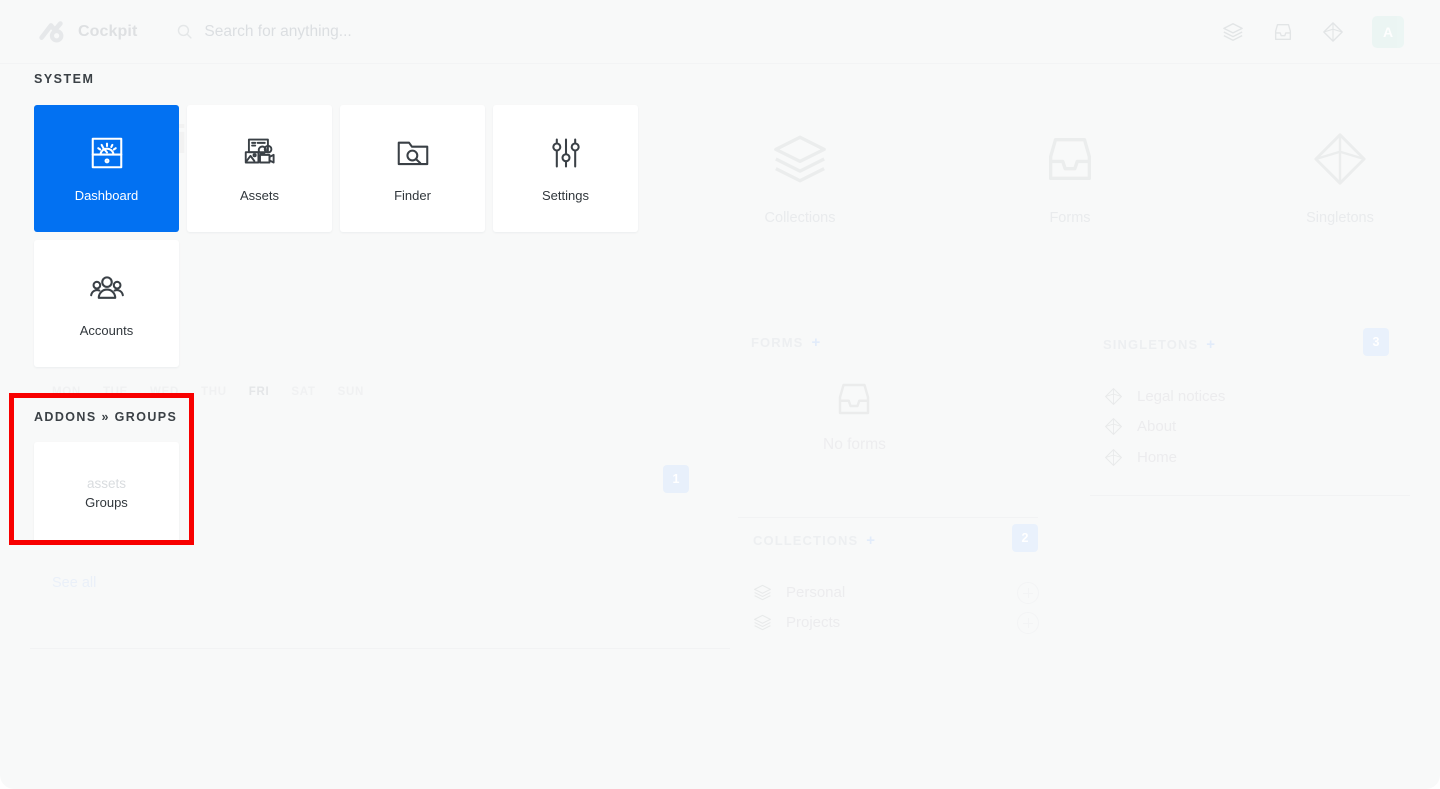  Describe the element at coordinates (106, 417) in the screenshot. I see `addons-panel-title: ADDONS » GROUPS` at that location.